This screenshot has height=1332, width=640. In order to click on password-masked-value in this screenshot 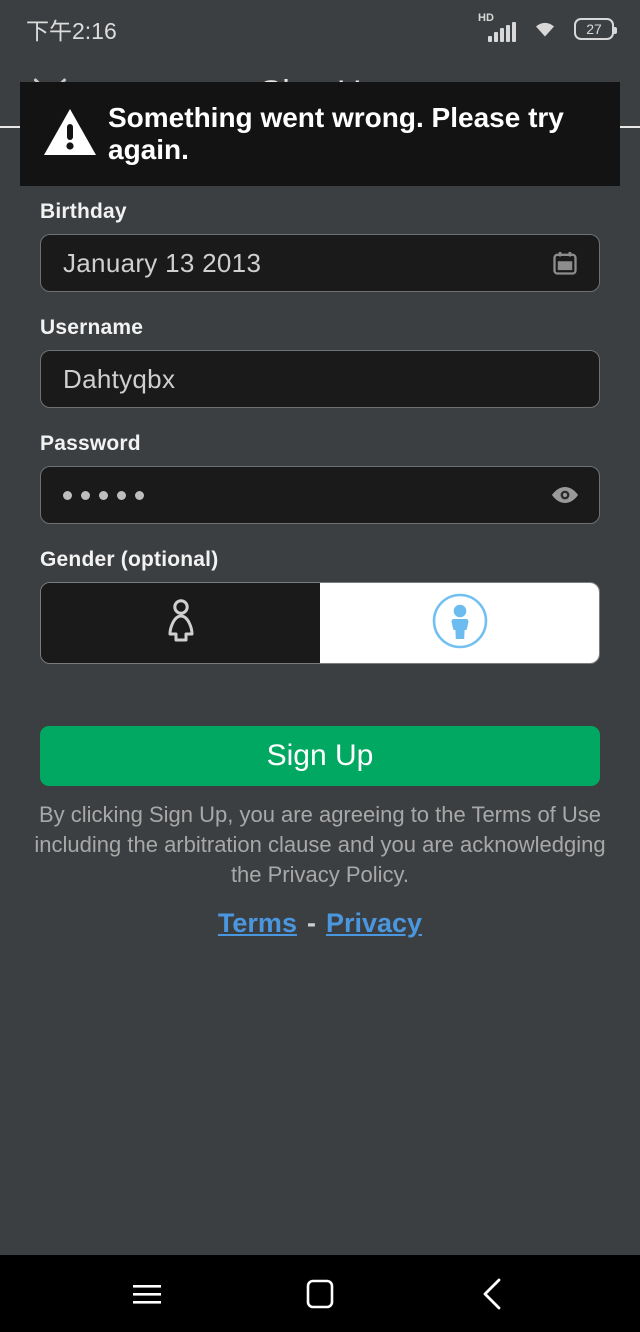, I will do `click(306, 495)`.